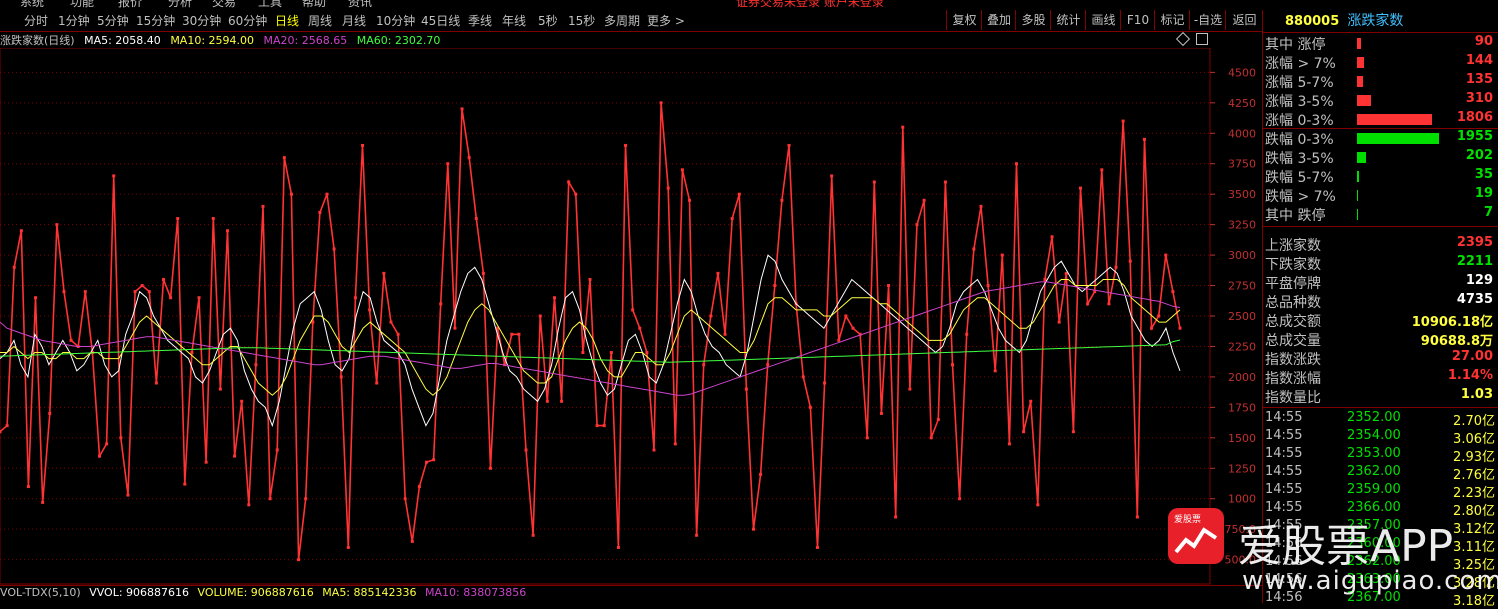 The width and height of the screenshot is (1498, 609). Describe the element at coordinates (666, 20) in the screenshot. I see `period-tab: 更多 >` at that location.